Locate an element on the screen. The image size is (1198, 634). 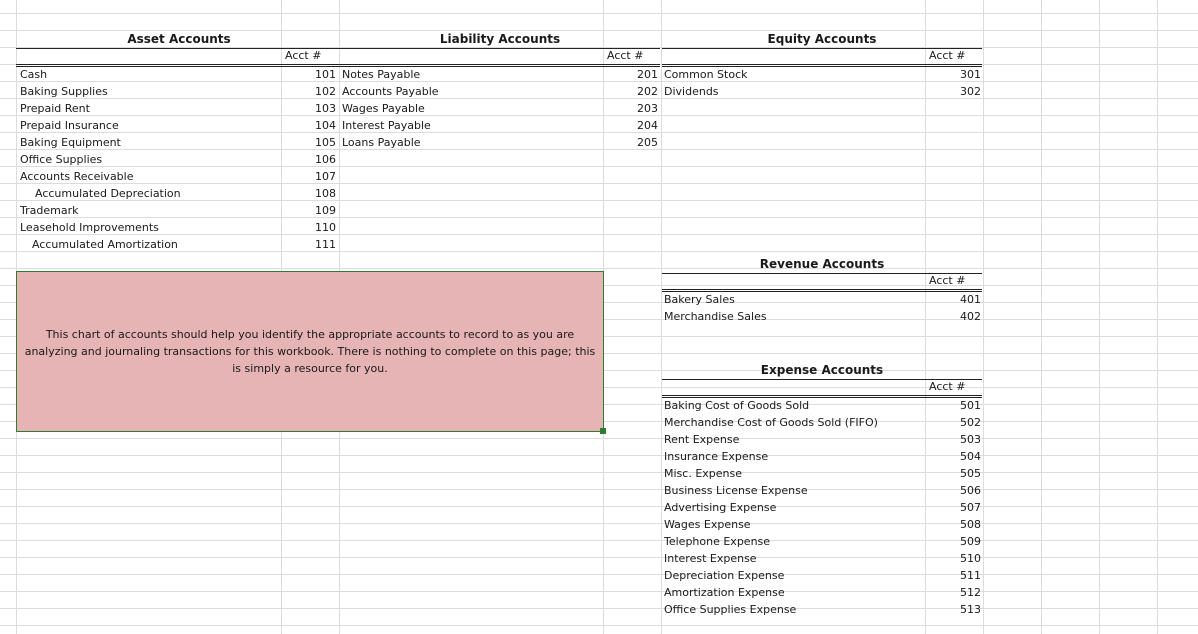
liability-row-name: Loans Payable is located at coordinates (381, 143).